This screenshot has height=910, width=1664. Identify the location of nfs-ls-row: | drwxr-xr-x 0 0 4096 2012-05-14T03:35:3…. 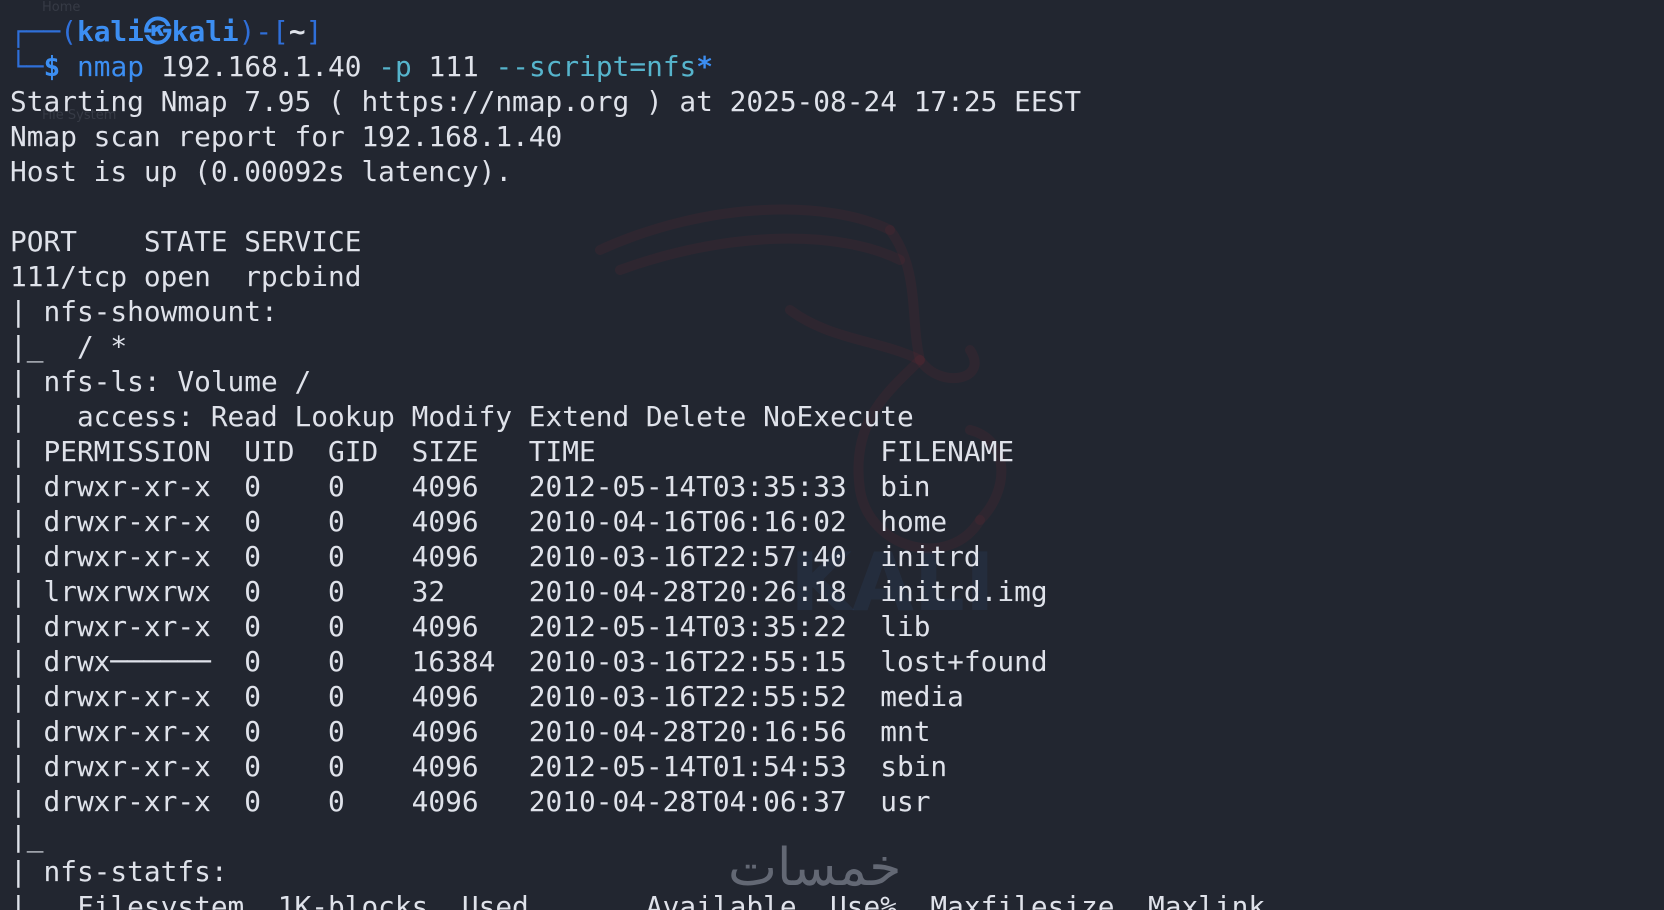
(470, 486).